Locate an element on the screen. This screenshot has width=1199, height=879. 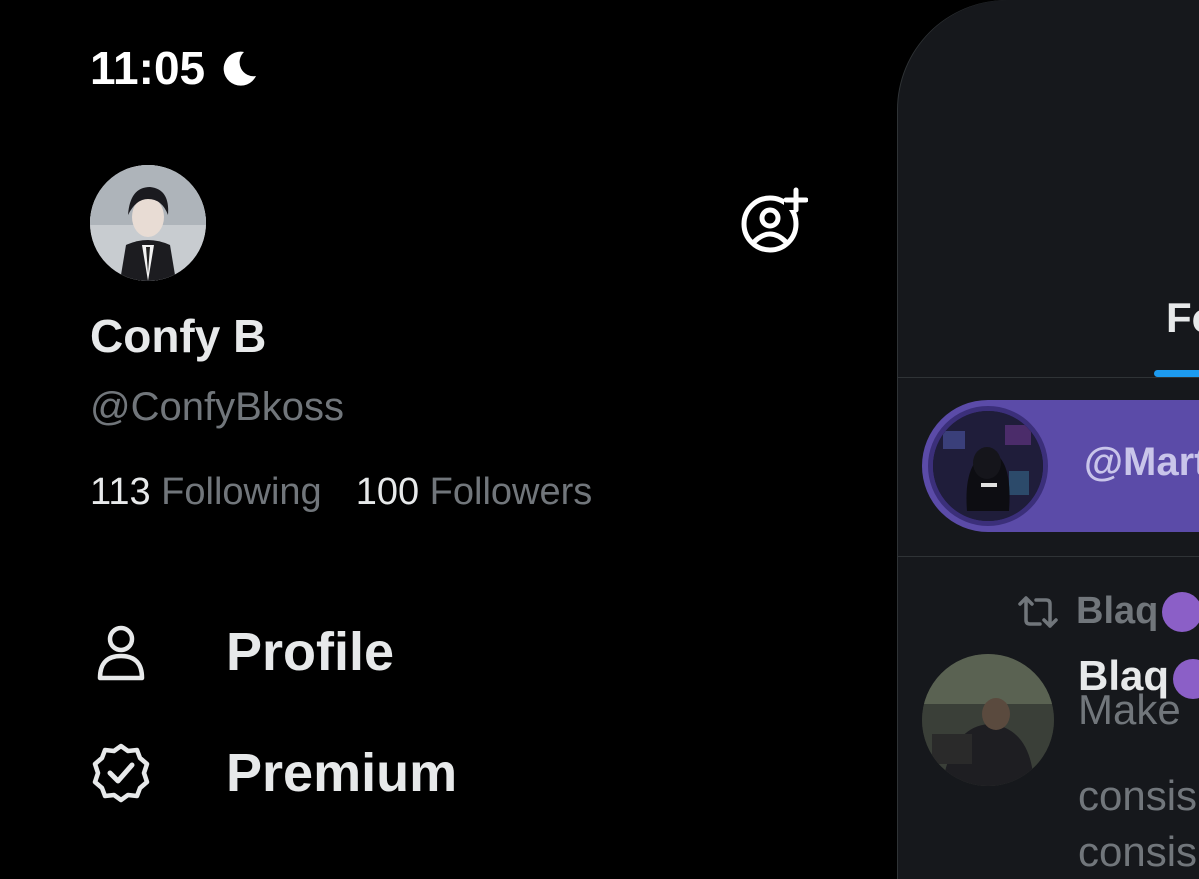
nav-item-profile: Profile is located at coordinates (242, 652).